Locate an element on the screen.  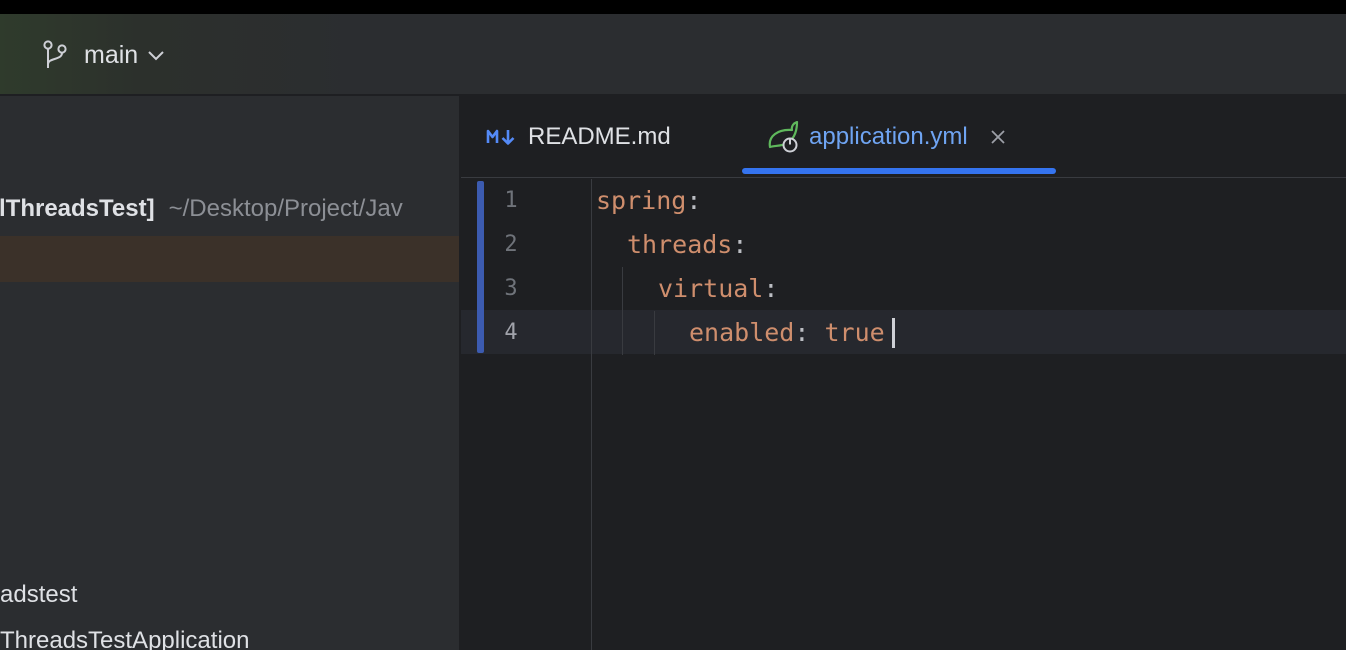
tab-readme: README.md is located at coordinates (578, 137).